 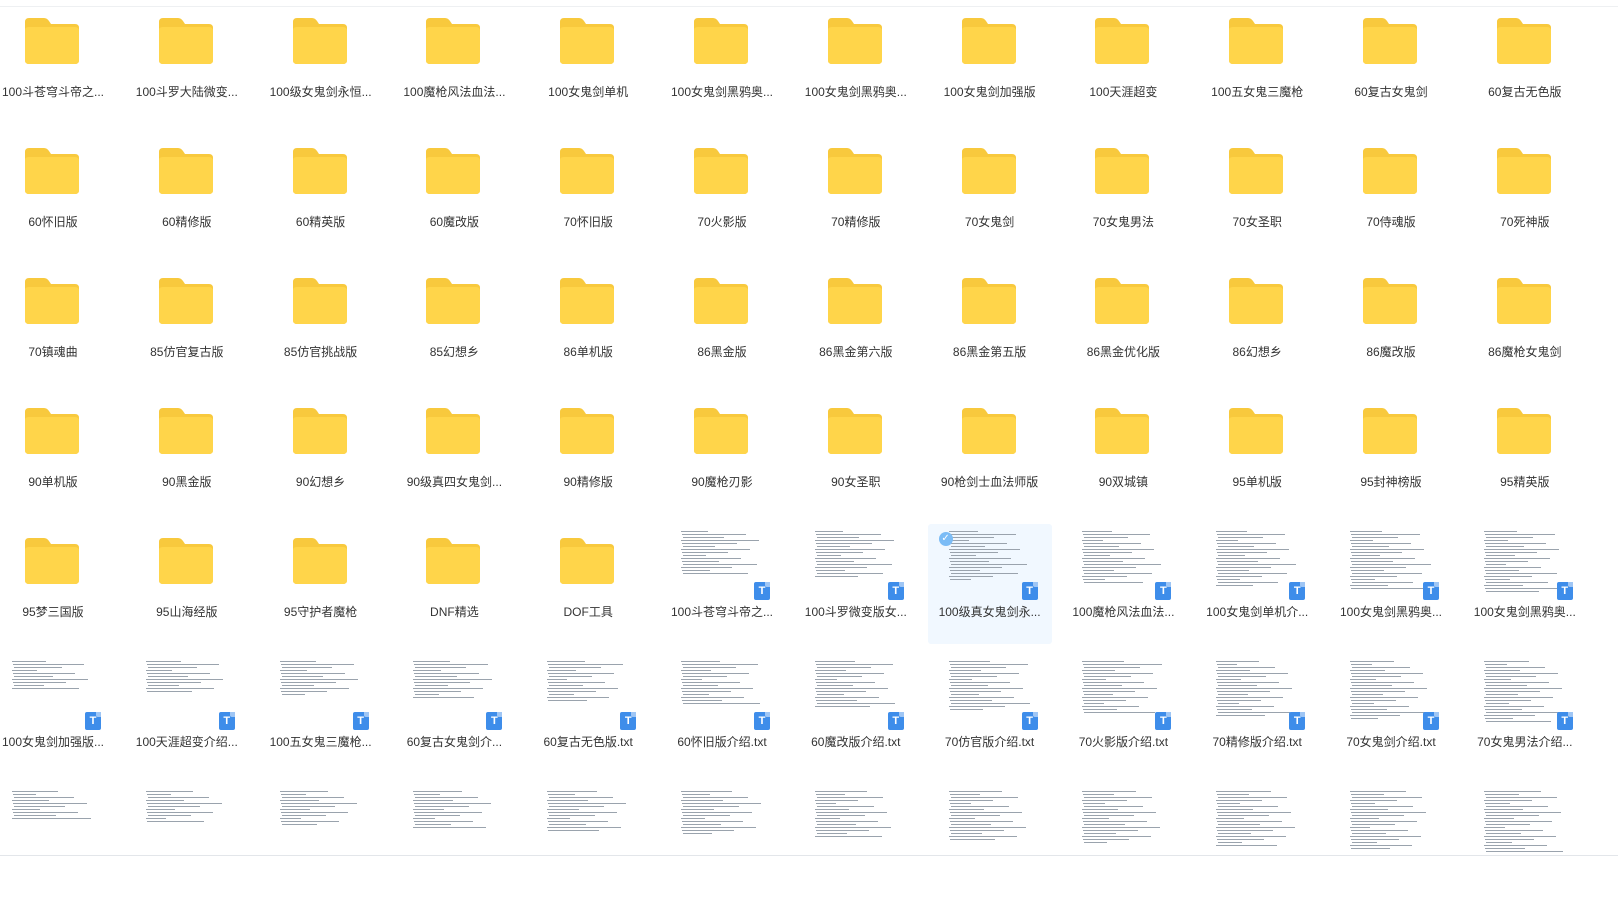 What do you see at coordinates (1525, 64) in the screenshot?
I see `folder-item: 60复古无色版` at bounding box center [1525, 64].